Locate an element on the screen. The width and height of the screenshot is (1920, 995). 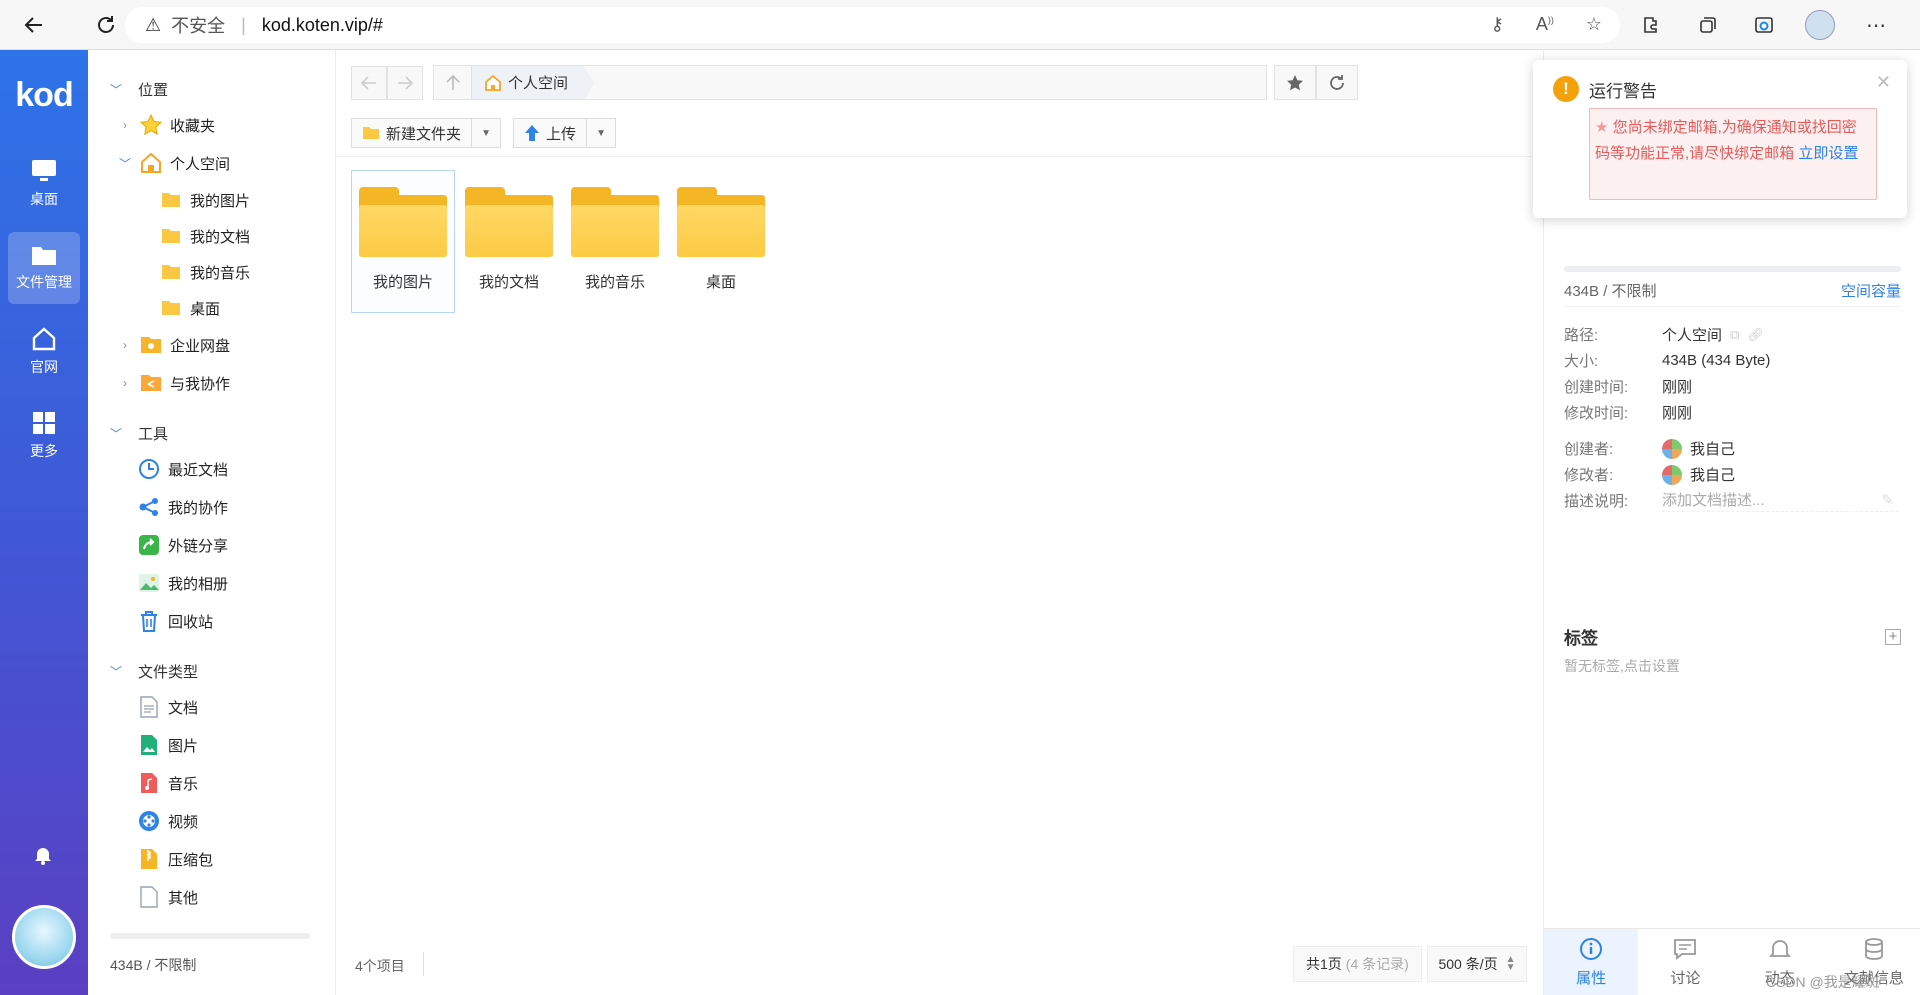
page-size-value: 500 条/页 is located at coordinates (1468, 964).